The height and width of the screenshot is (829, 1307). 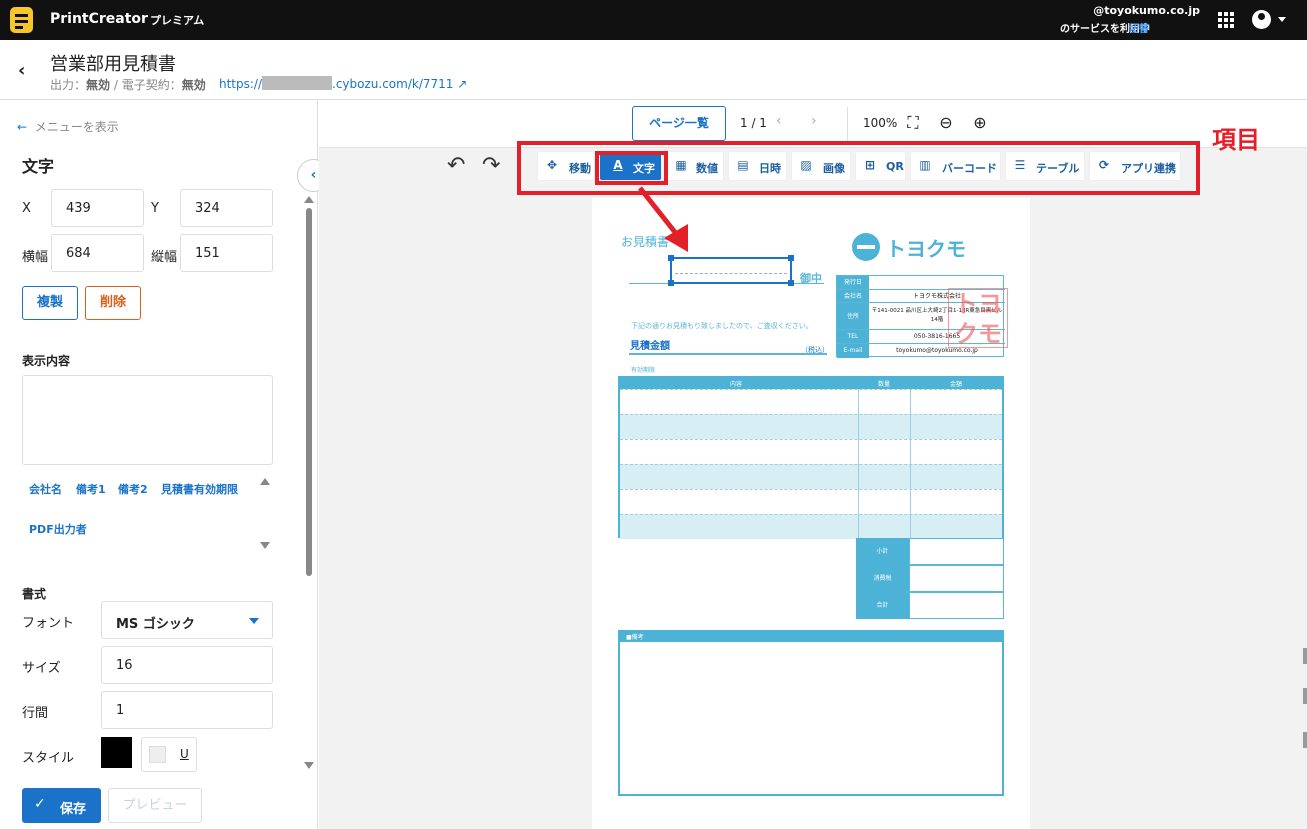 What do you see at coordinates (1236, 140) in the screenshot?
I see `annotation-label: 項目` at bounding box center [1236, 140].